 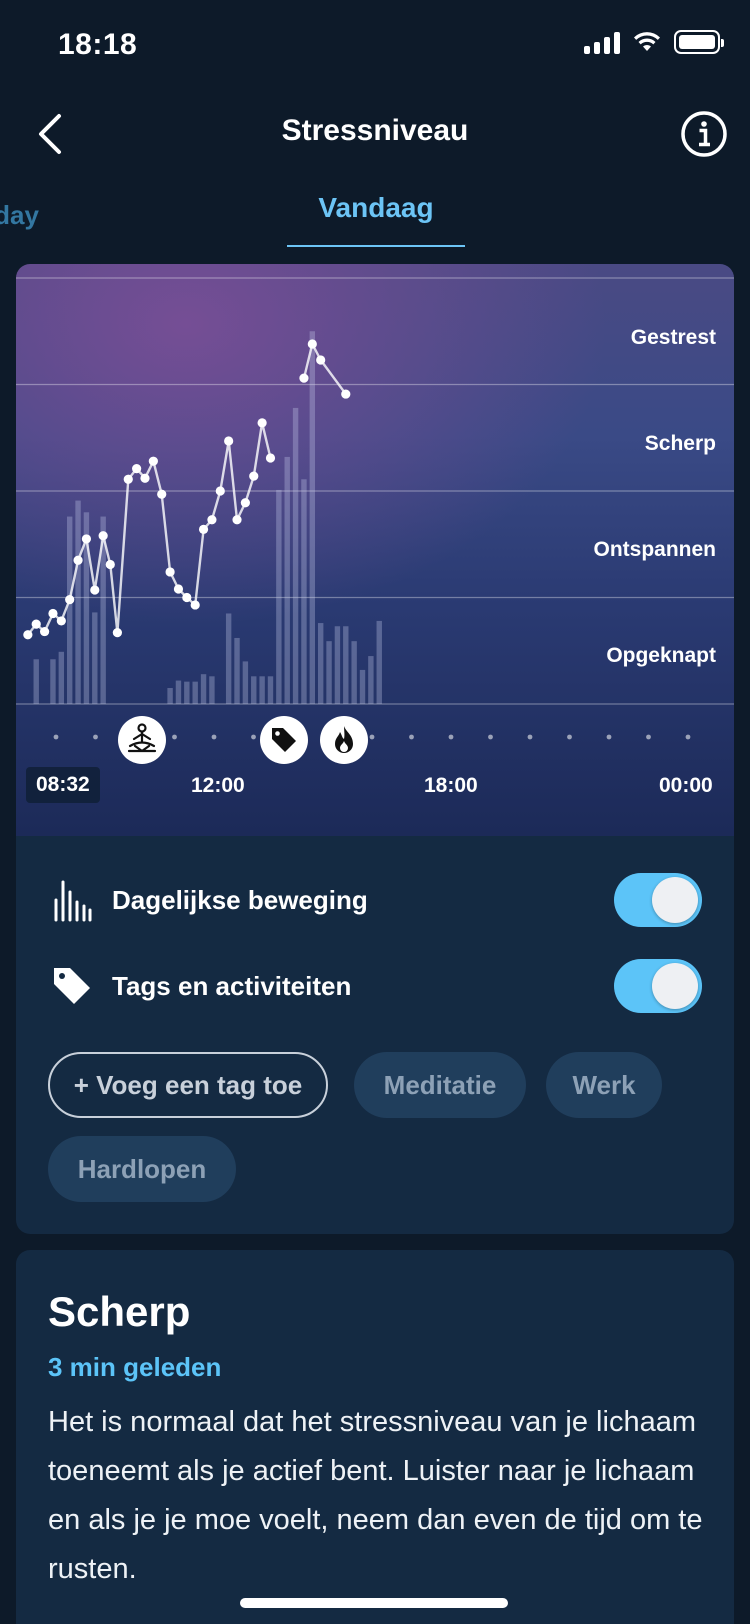 I want to click on level-label-stressed: Gestrest, so click(x=673, y=337).